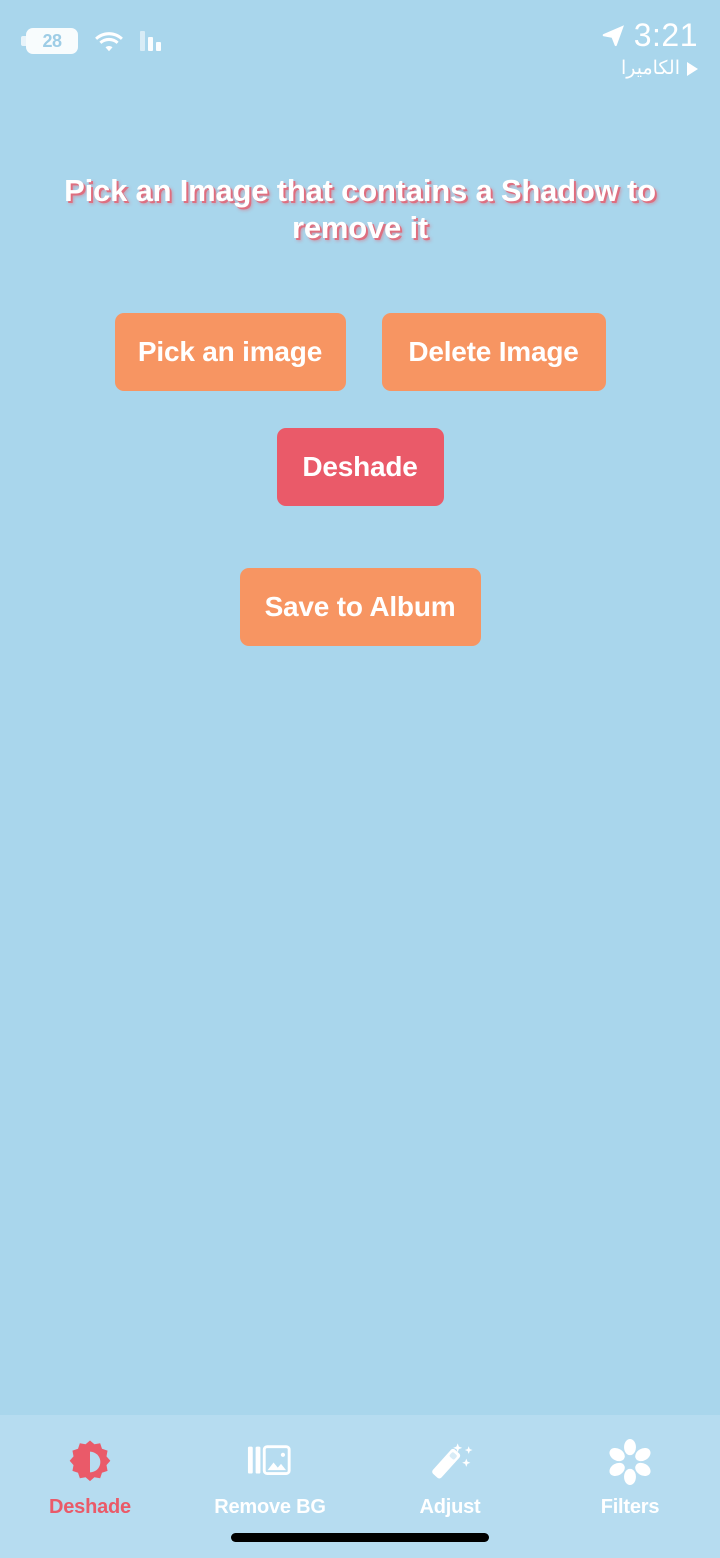 This screenshot has height=1558, width=720. I want to click on wifi-icon, so click(109, 42).